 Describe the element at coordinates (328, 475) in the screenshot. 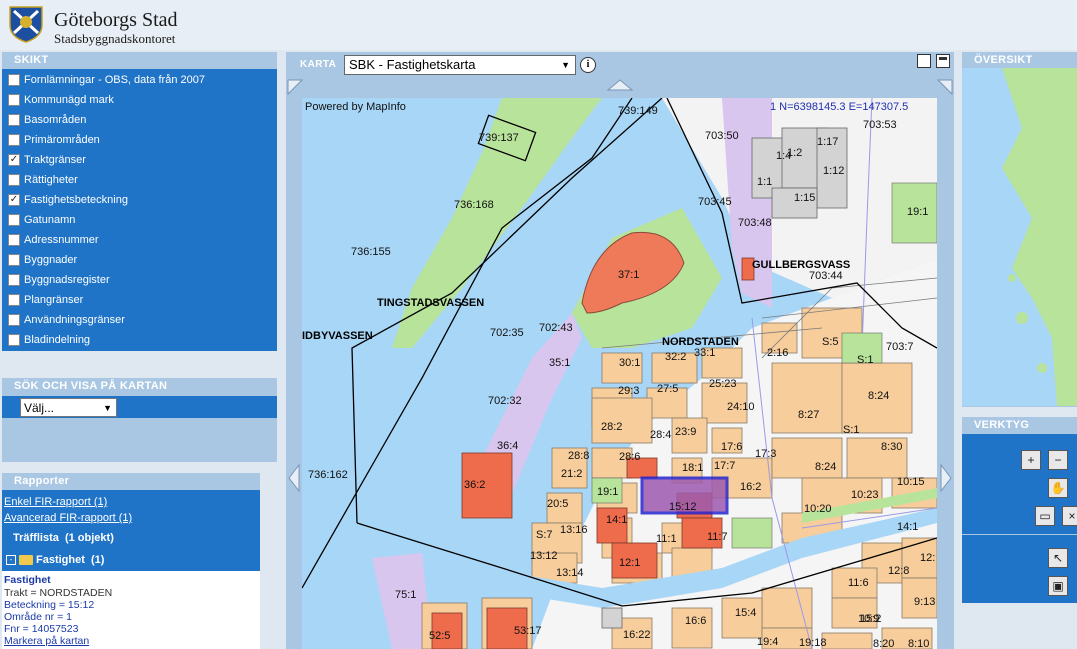

I see `parcel-label: 736:162` at that location.